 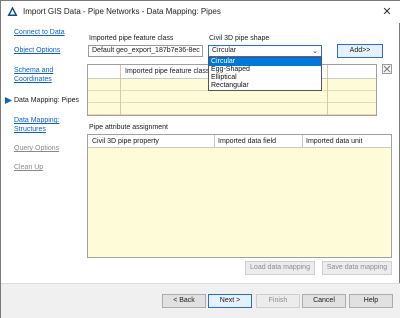 I want to click on option-elliptical: Elliptical, so click(x=265, y=78).